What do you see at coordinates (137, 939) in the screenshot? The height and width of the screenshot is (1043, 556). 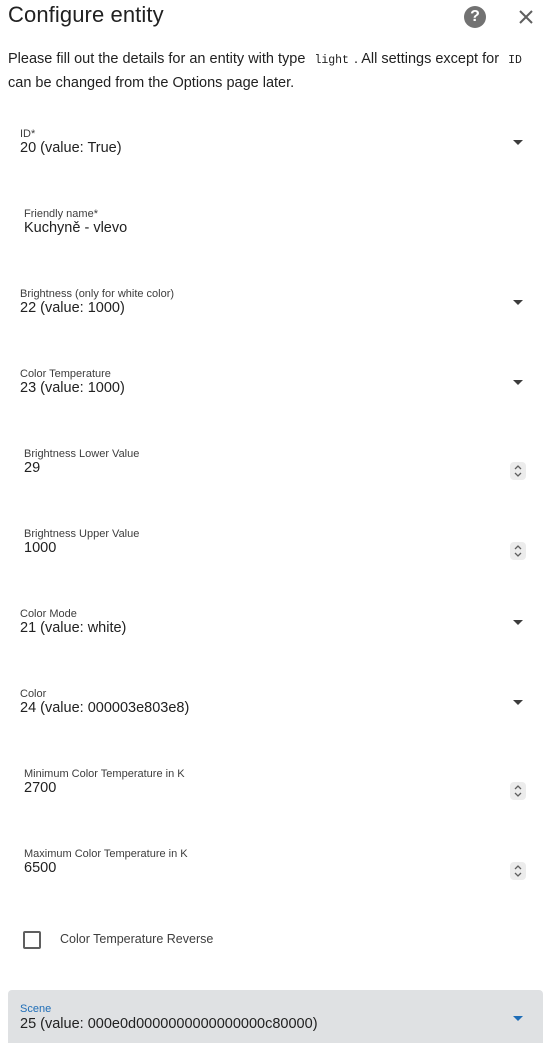 I see `checkbox-label: Color Temperature Reverse` at bounding box center [137, 939].